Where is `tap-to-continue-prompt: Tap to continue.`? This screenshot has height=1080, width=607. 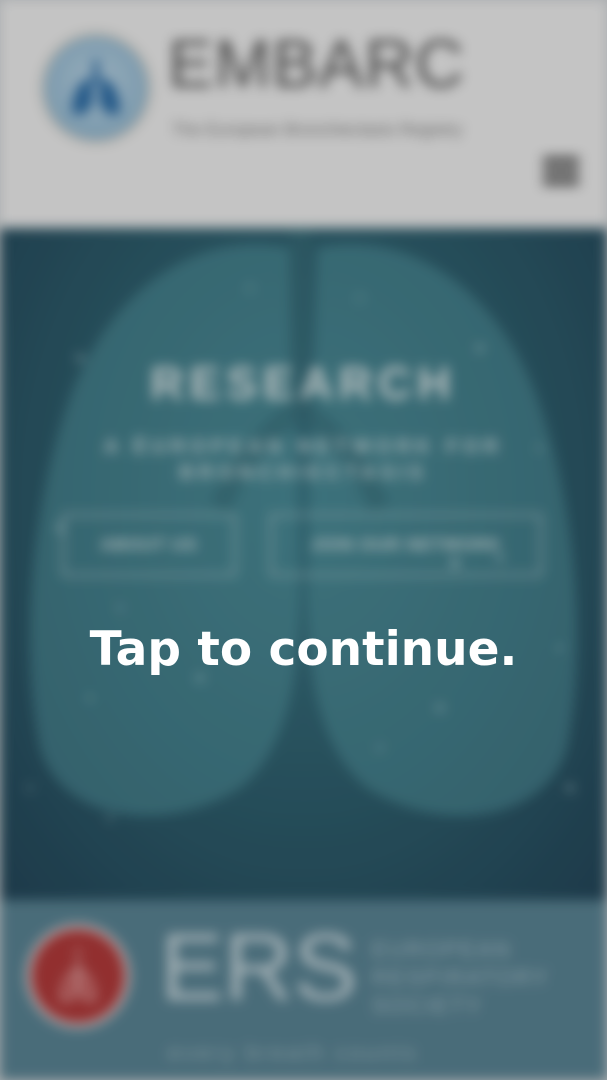 tap-to-continue-prompt: Tap to continue. is located at coordinates (303, 649).